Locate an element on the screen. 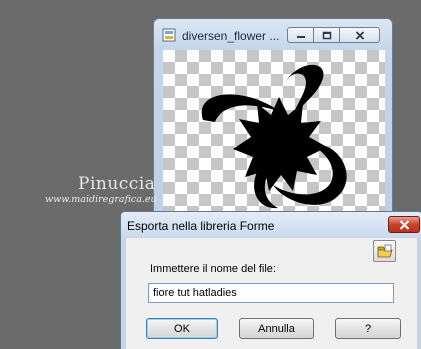 This screenshot has width=421, height=349. flower-shape is located at coordinates (274, 136).